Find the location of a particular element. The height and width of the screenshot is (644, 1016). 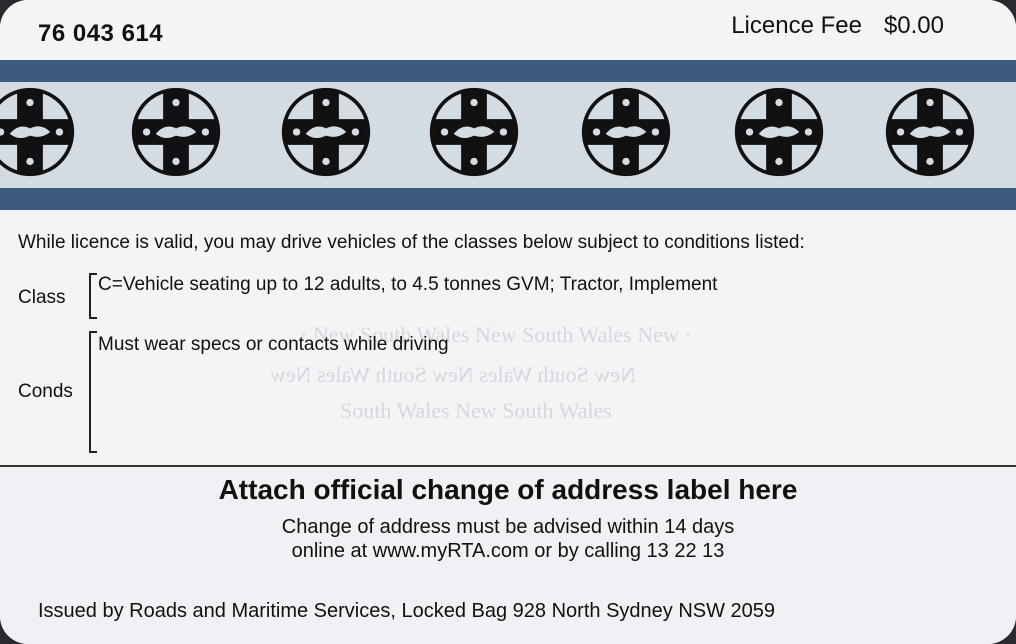

conditions-bracket is located at coordinates (93, 392).